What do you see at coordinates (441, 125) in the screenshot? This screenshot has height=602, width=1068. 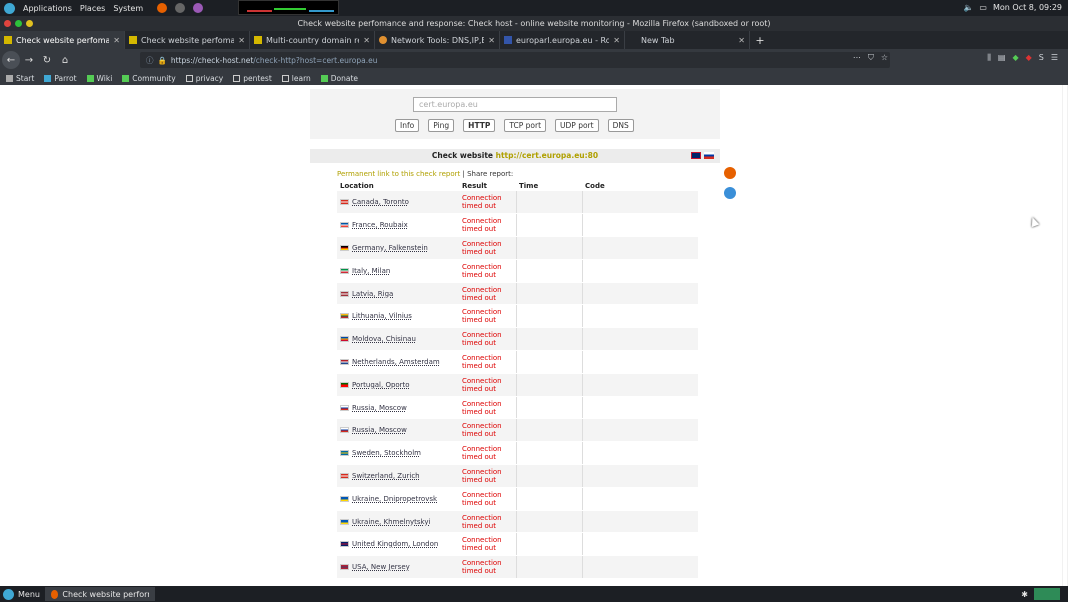 I see `ping-button: Ping` at bounding box center [441, 125].